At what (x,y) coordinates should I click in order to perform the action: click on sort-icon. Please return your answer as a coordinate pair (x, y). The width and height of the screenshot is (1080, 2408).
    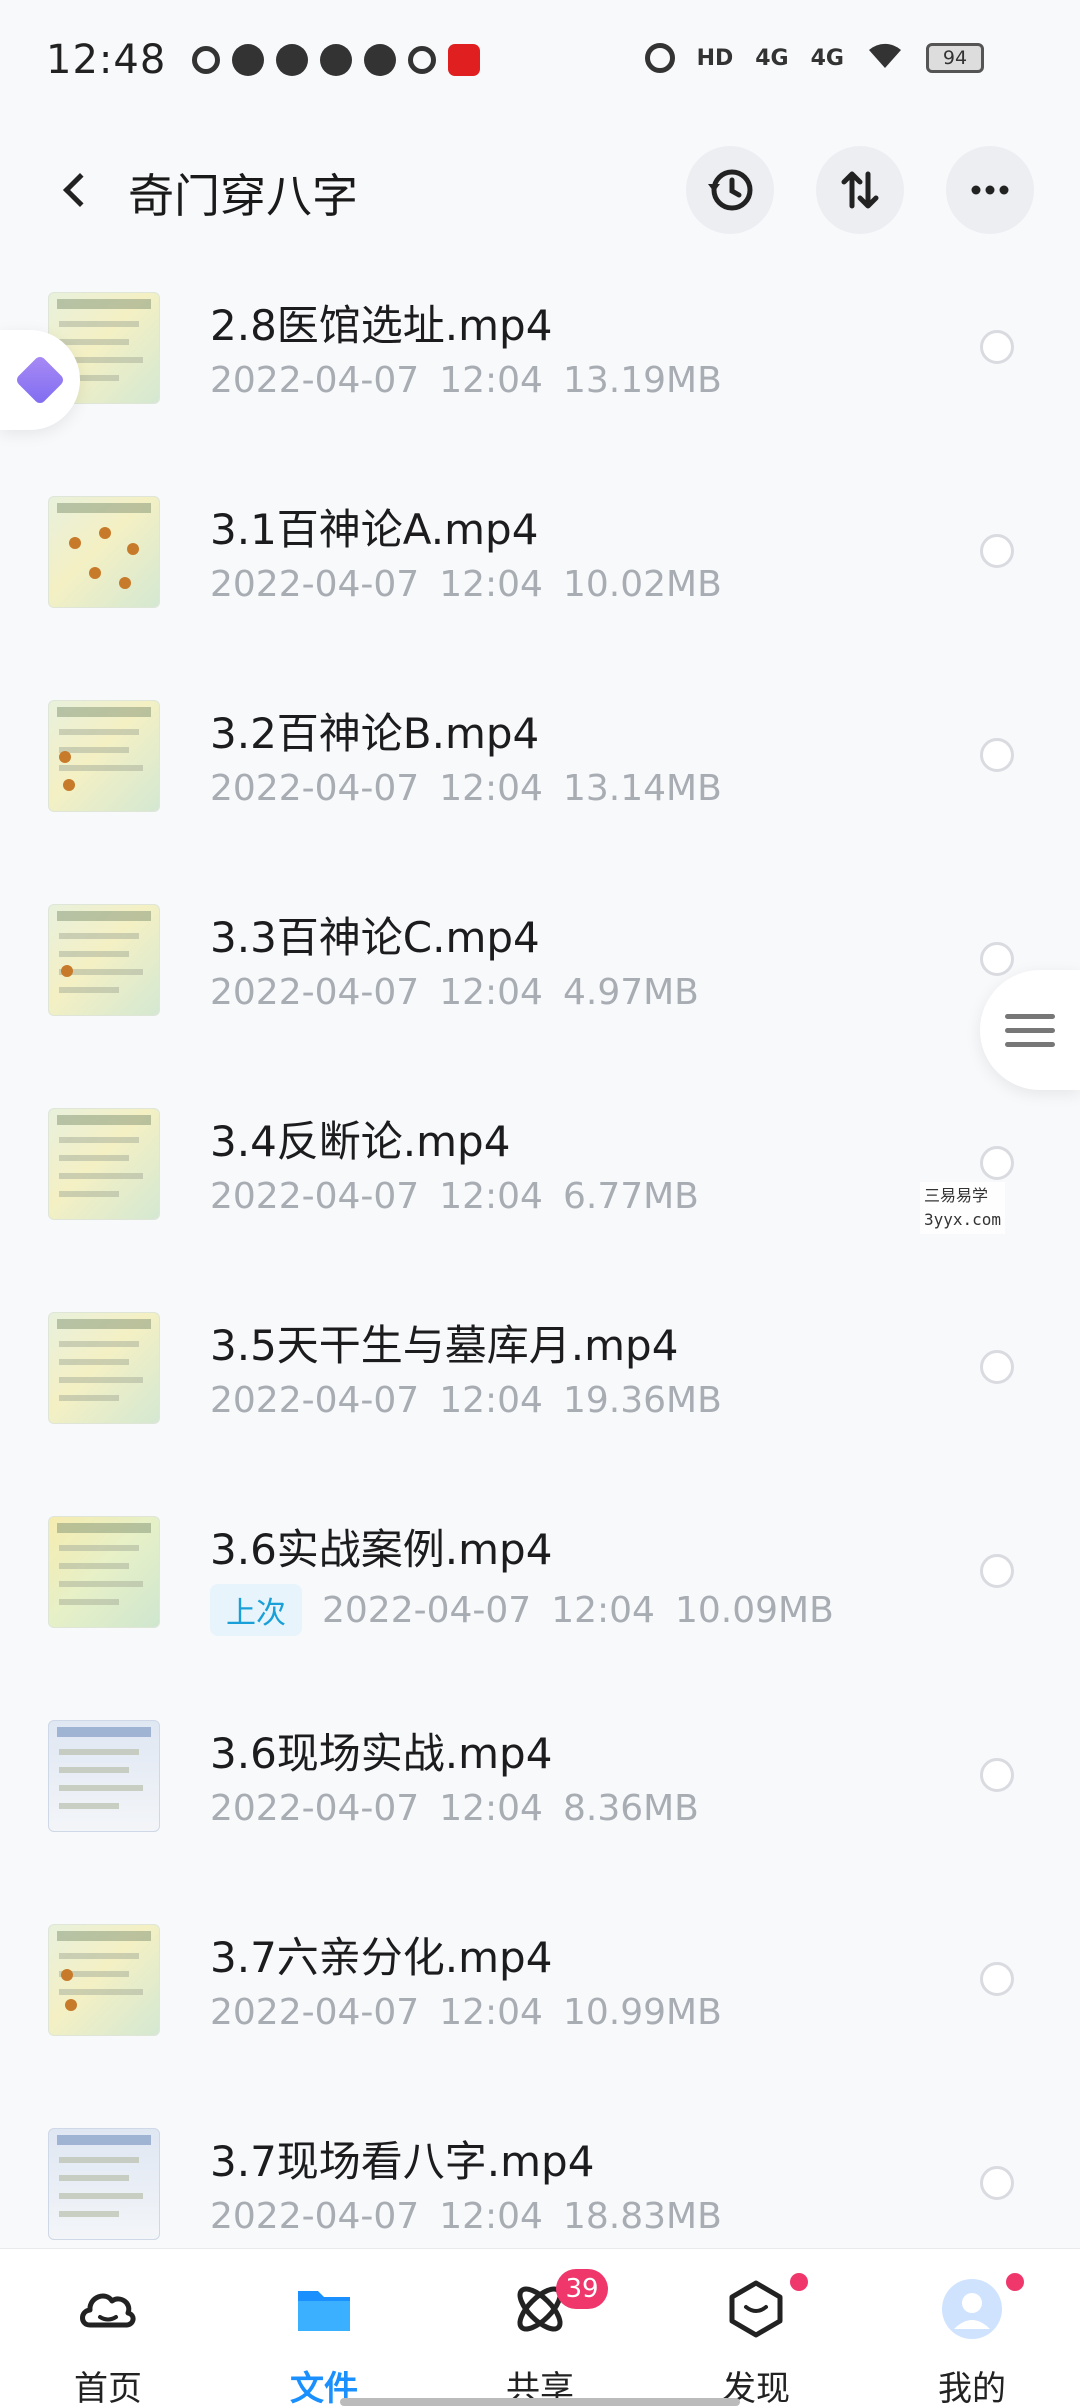
    Looking at the image, I should click on (860, 190).